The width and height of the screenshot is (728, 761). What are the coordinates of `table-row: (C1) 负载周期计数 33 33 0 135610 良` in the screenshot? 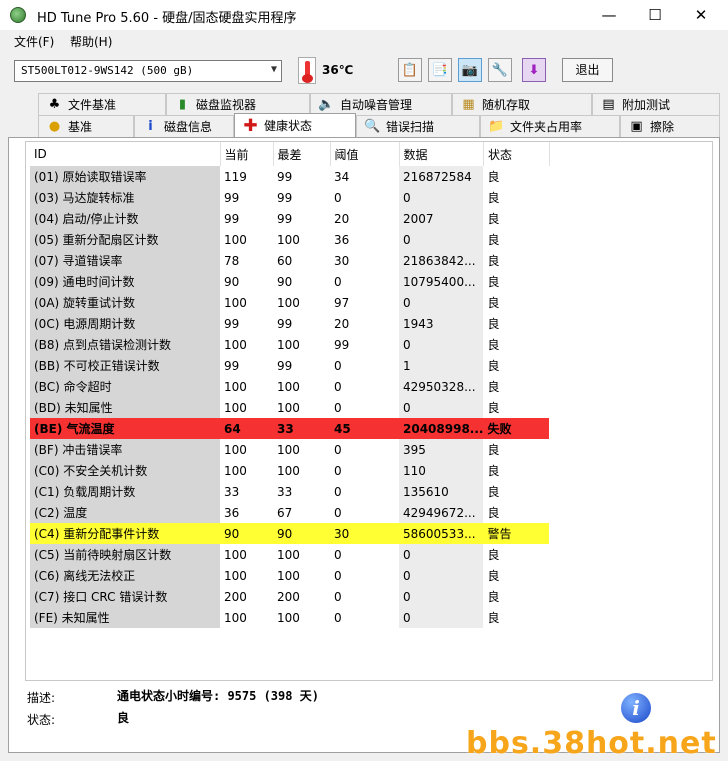 It's located at (289, 491).